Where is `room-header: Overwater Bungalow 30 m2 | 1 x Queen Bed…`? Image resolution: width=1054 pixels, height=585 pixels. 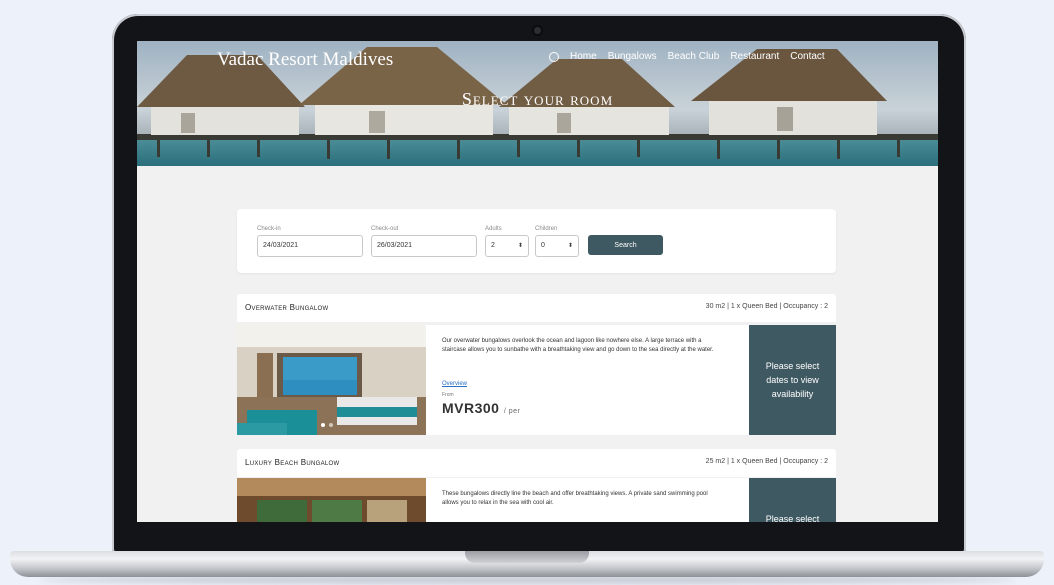 room-header: Overwater Bungalow 30 m2 | 1 x Queen Bed… is located at coordinates (536, 308).